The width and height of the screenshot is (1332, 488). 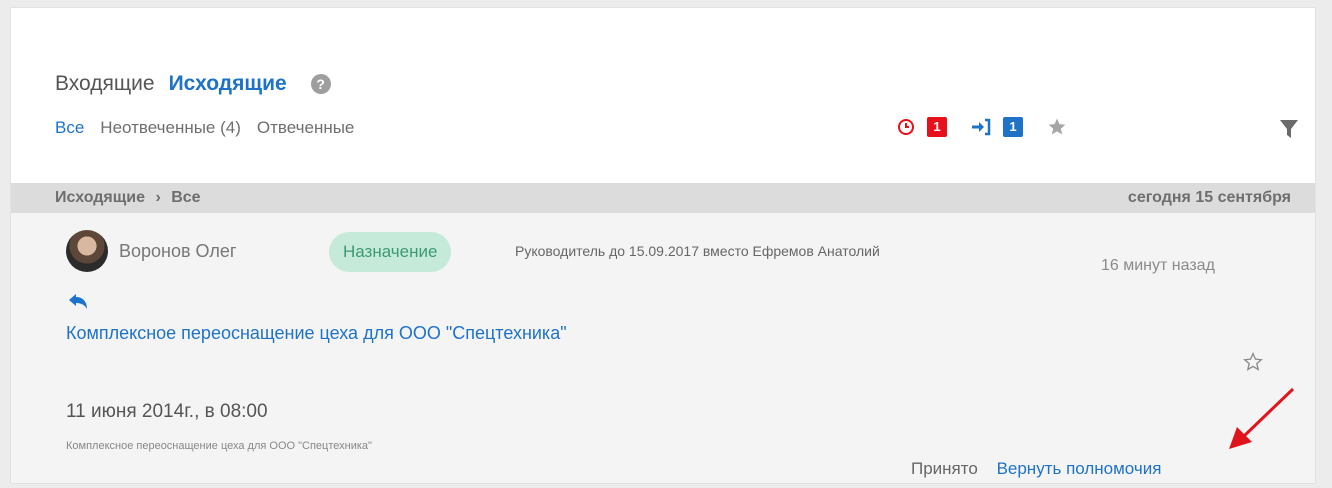 I want to click on filter-icon, so click(x=1289, y=131).